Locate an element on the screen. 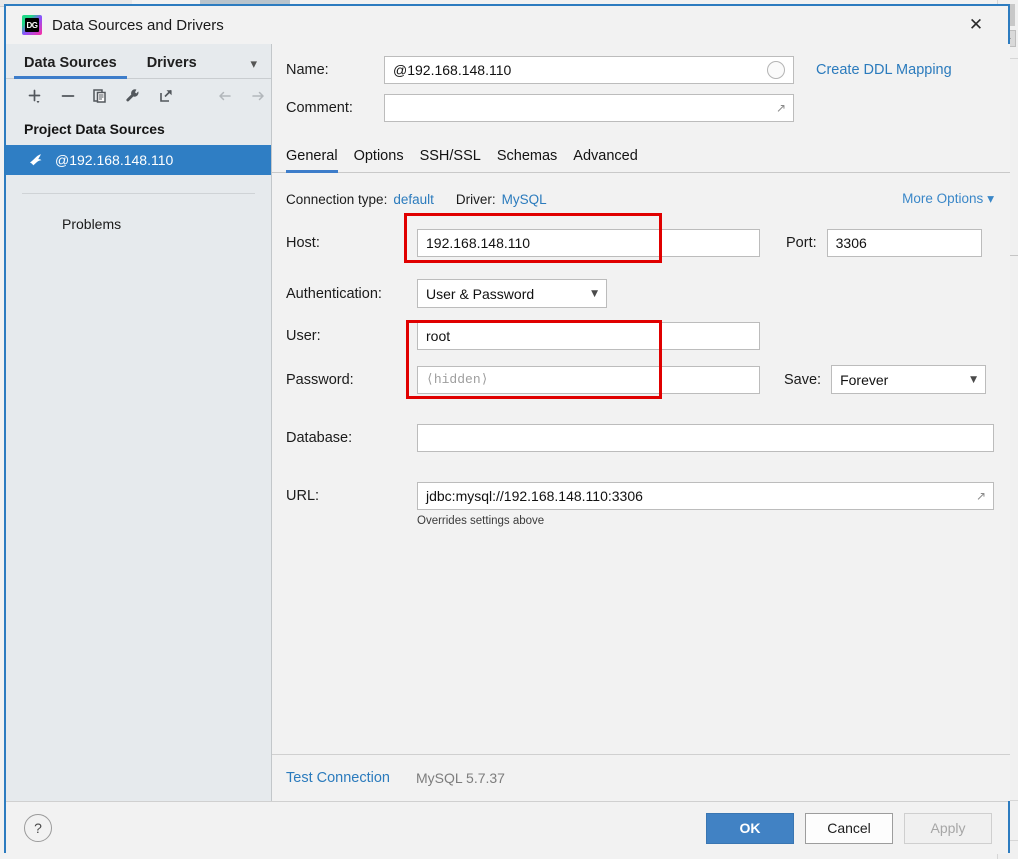 The height and width of the screenshot is (859, 1018). host-label: Host: is located at coordinates (303, 243).